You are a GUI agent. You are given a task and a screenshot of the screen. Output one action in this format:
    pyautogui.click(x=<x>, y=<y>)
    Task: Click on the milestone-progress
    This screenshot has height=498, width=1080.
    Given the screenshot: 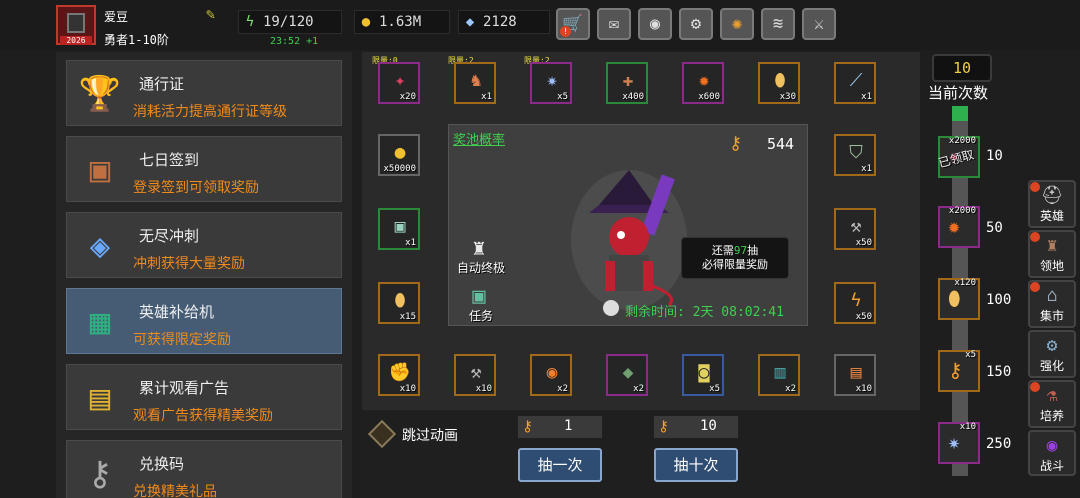 What is the action you would take?
    pyautogui.click(x=960, y=113)
    